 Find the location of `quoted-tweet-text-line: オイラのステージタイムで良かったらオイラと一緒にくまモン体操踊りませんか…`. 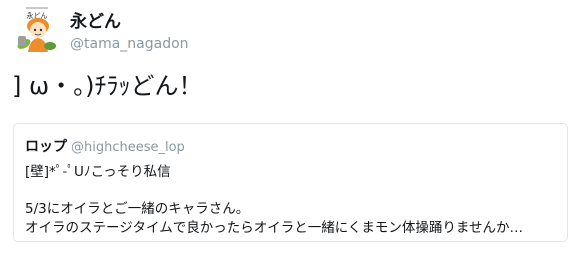

quoted-tweet-text-line: オイラのステージタイムで良かったらオイラと一緒にくまモン体操踊りませんか… is located at coordinates (274, 228).